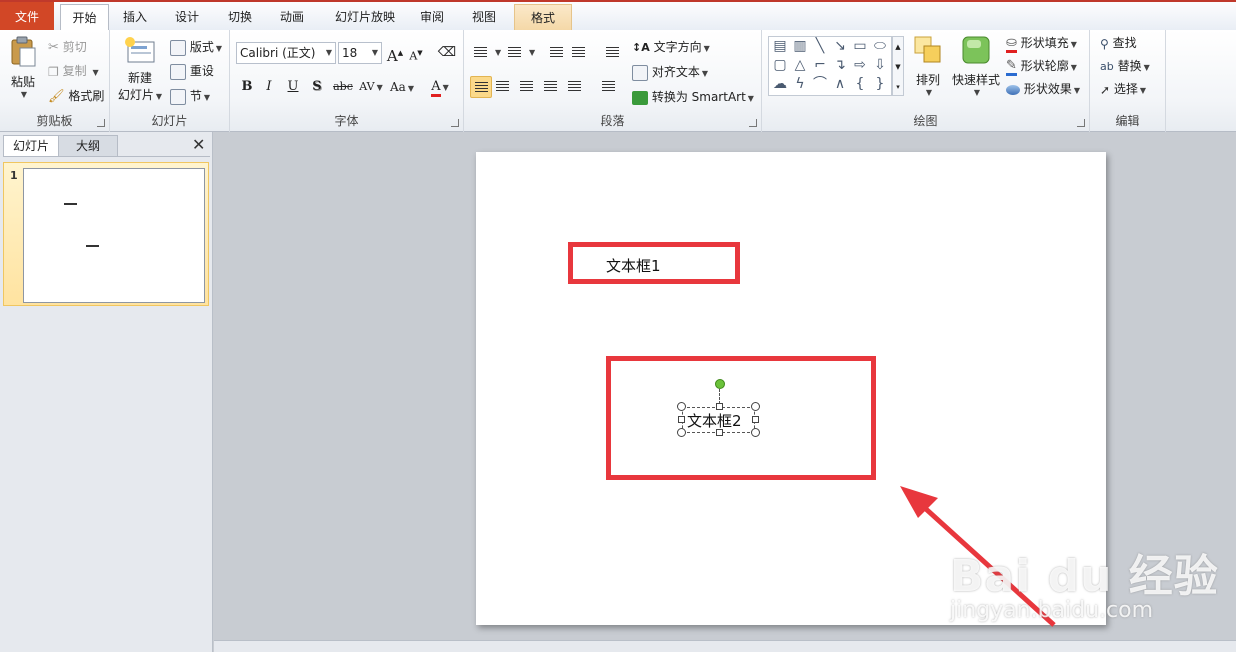 The width and height of the screenshot is (1236, 652). What do you see at coordinates (928, 65) in the screenshot?
I see `arrange-button: 排列 ▼` at bounding box center [928, 65].